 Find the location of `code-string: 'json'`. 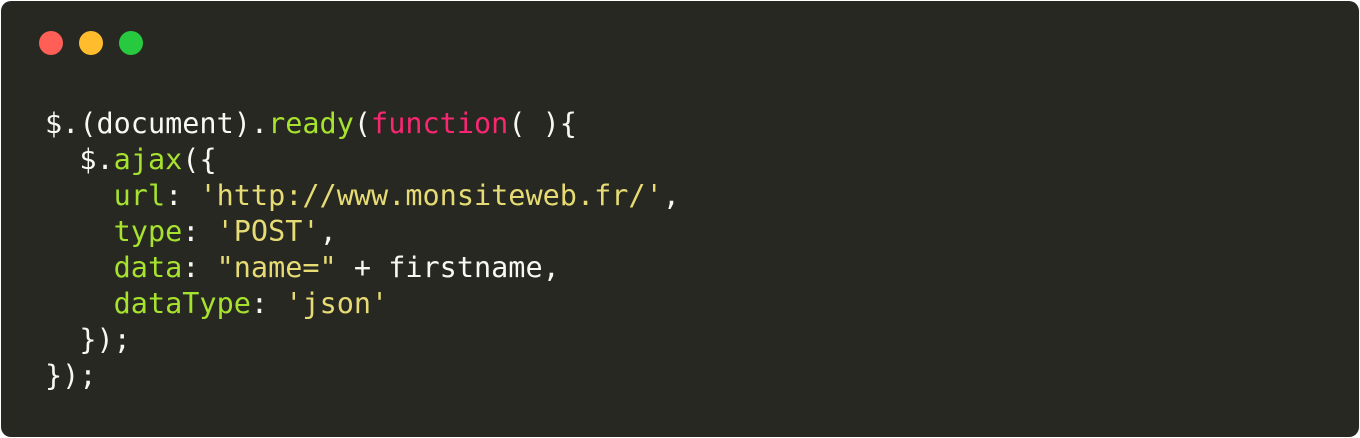

code-string: 'json' is located at coordinates (337, 303).